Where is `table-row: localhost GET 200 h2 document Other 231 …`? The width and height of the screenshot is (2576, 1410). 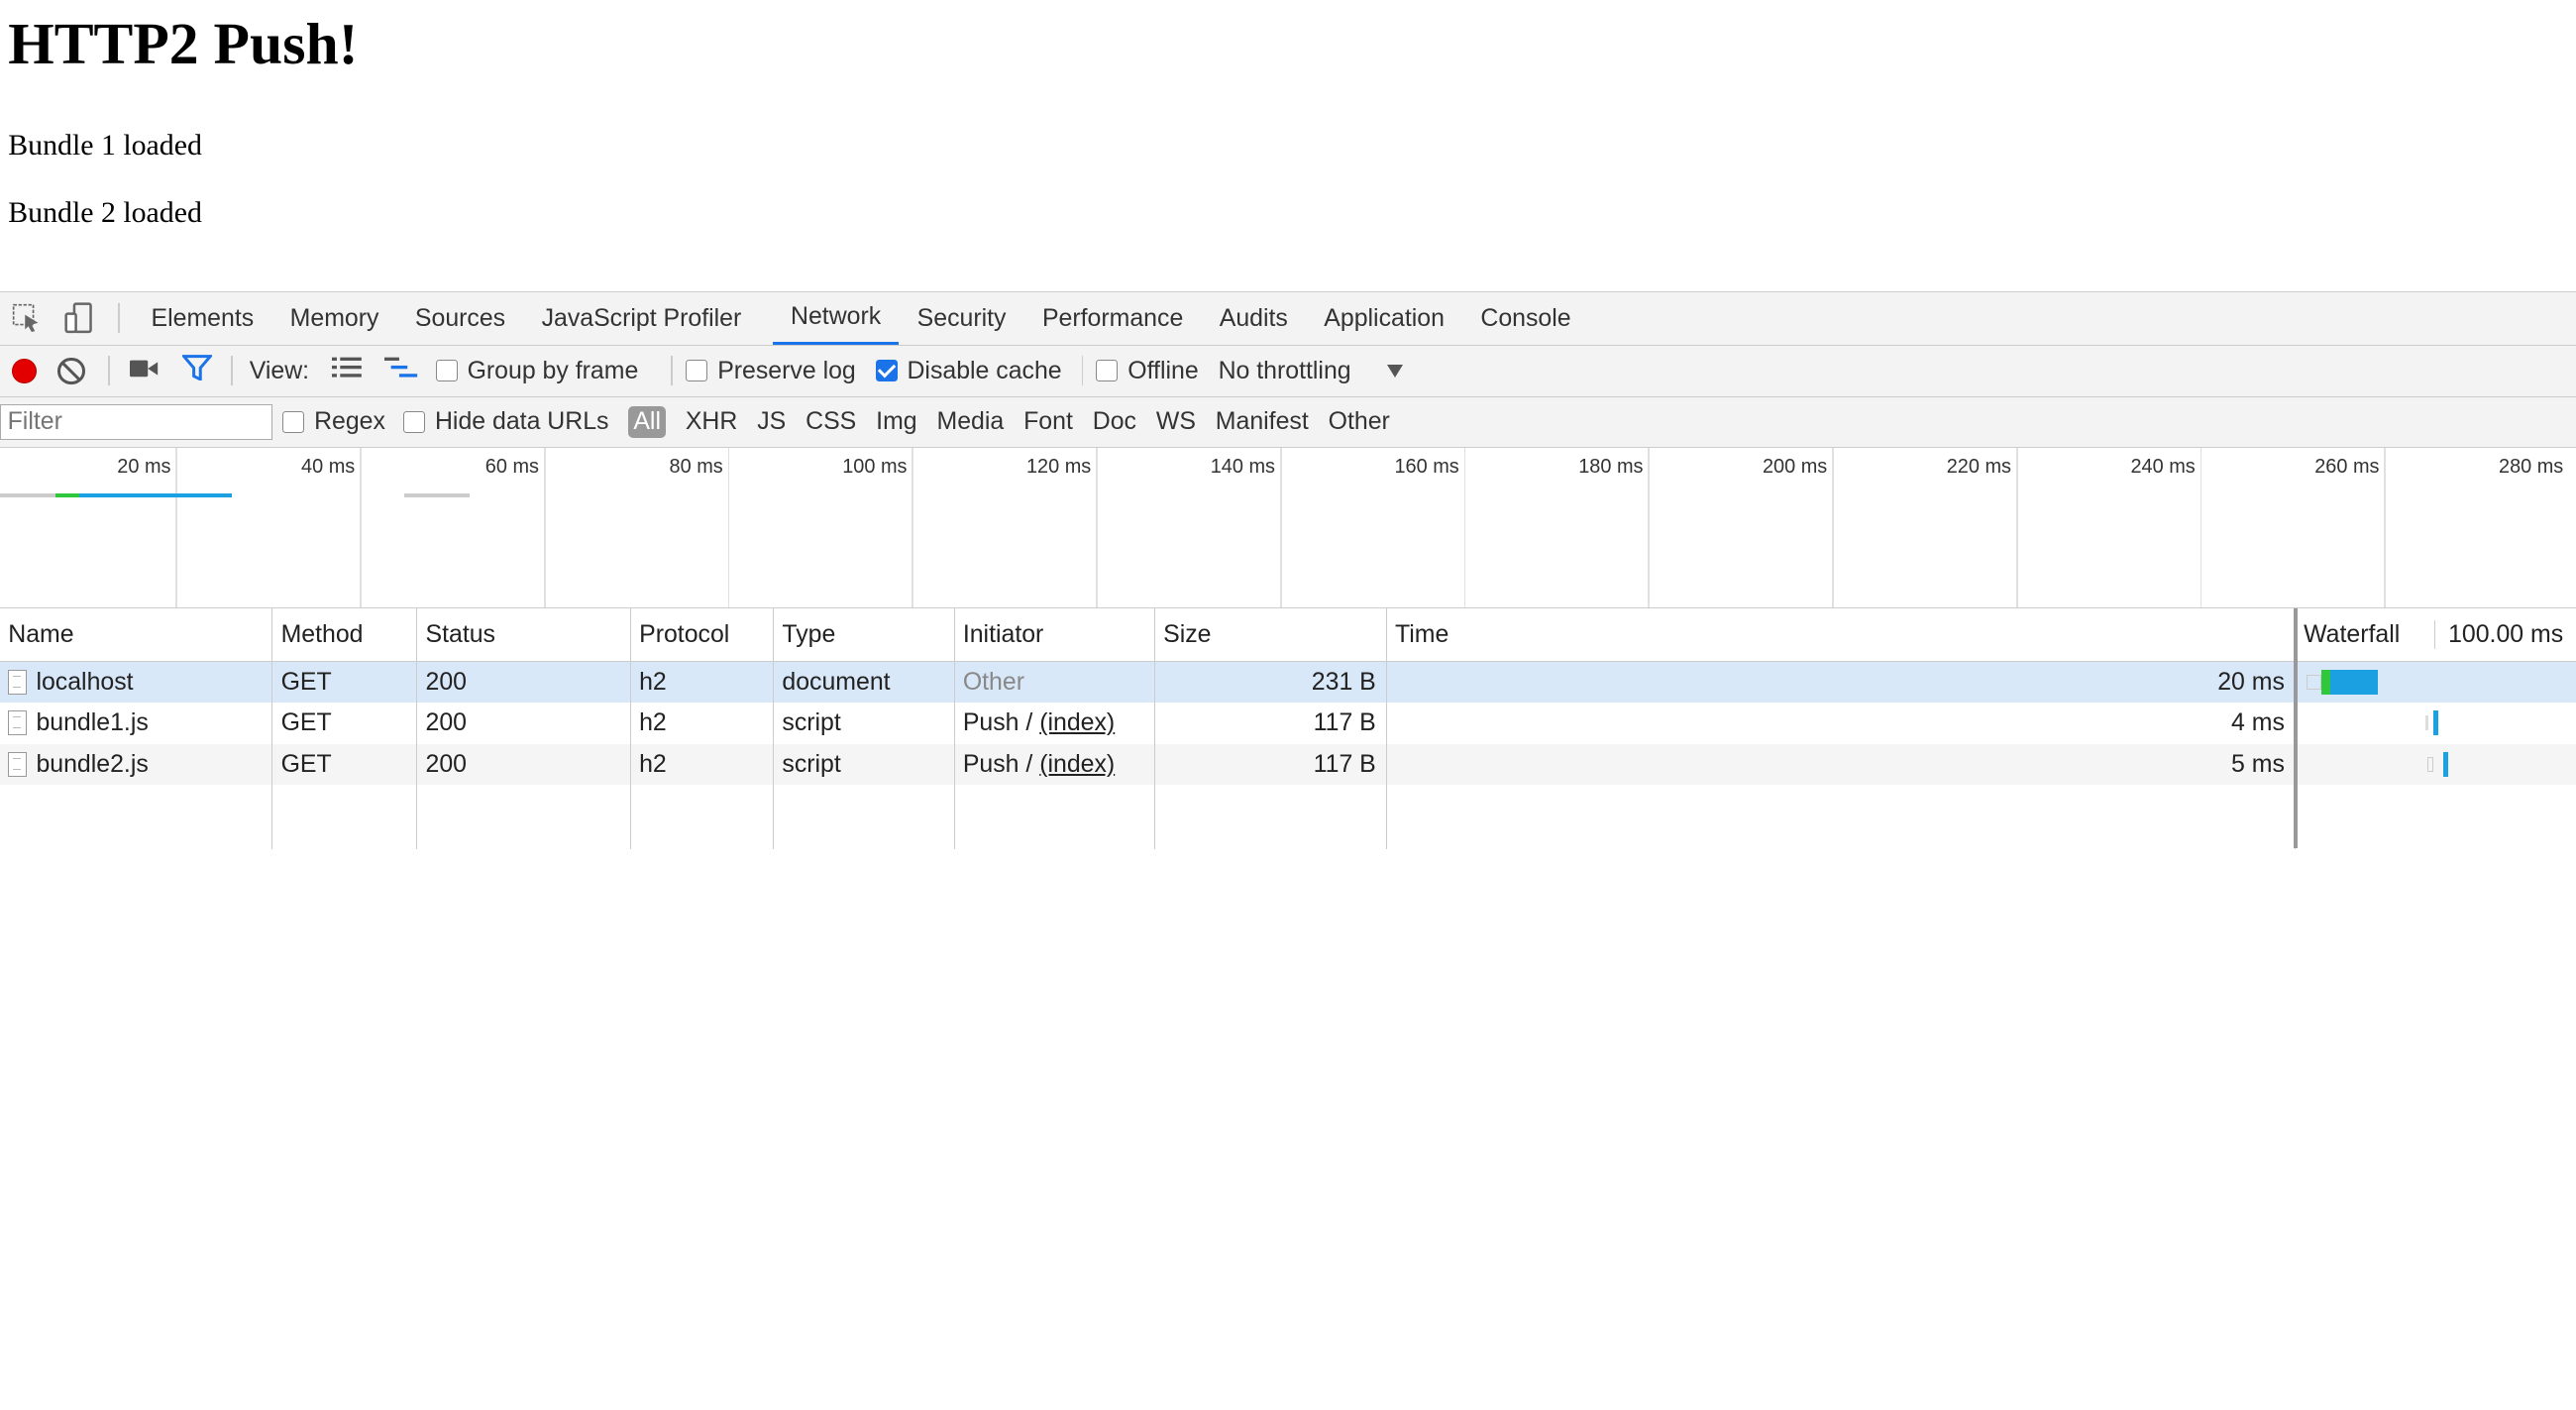 table-row: localhost GET 200 h2 document Other 231 … is located at coordinates (1288, 682).